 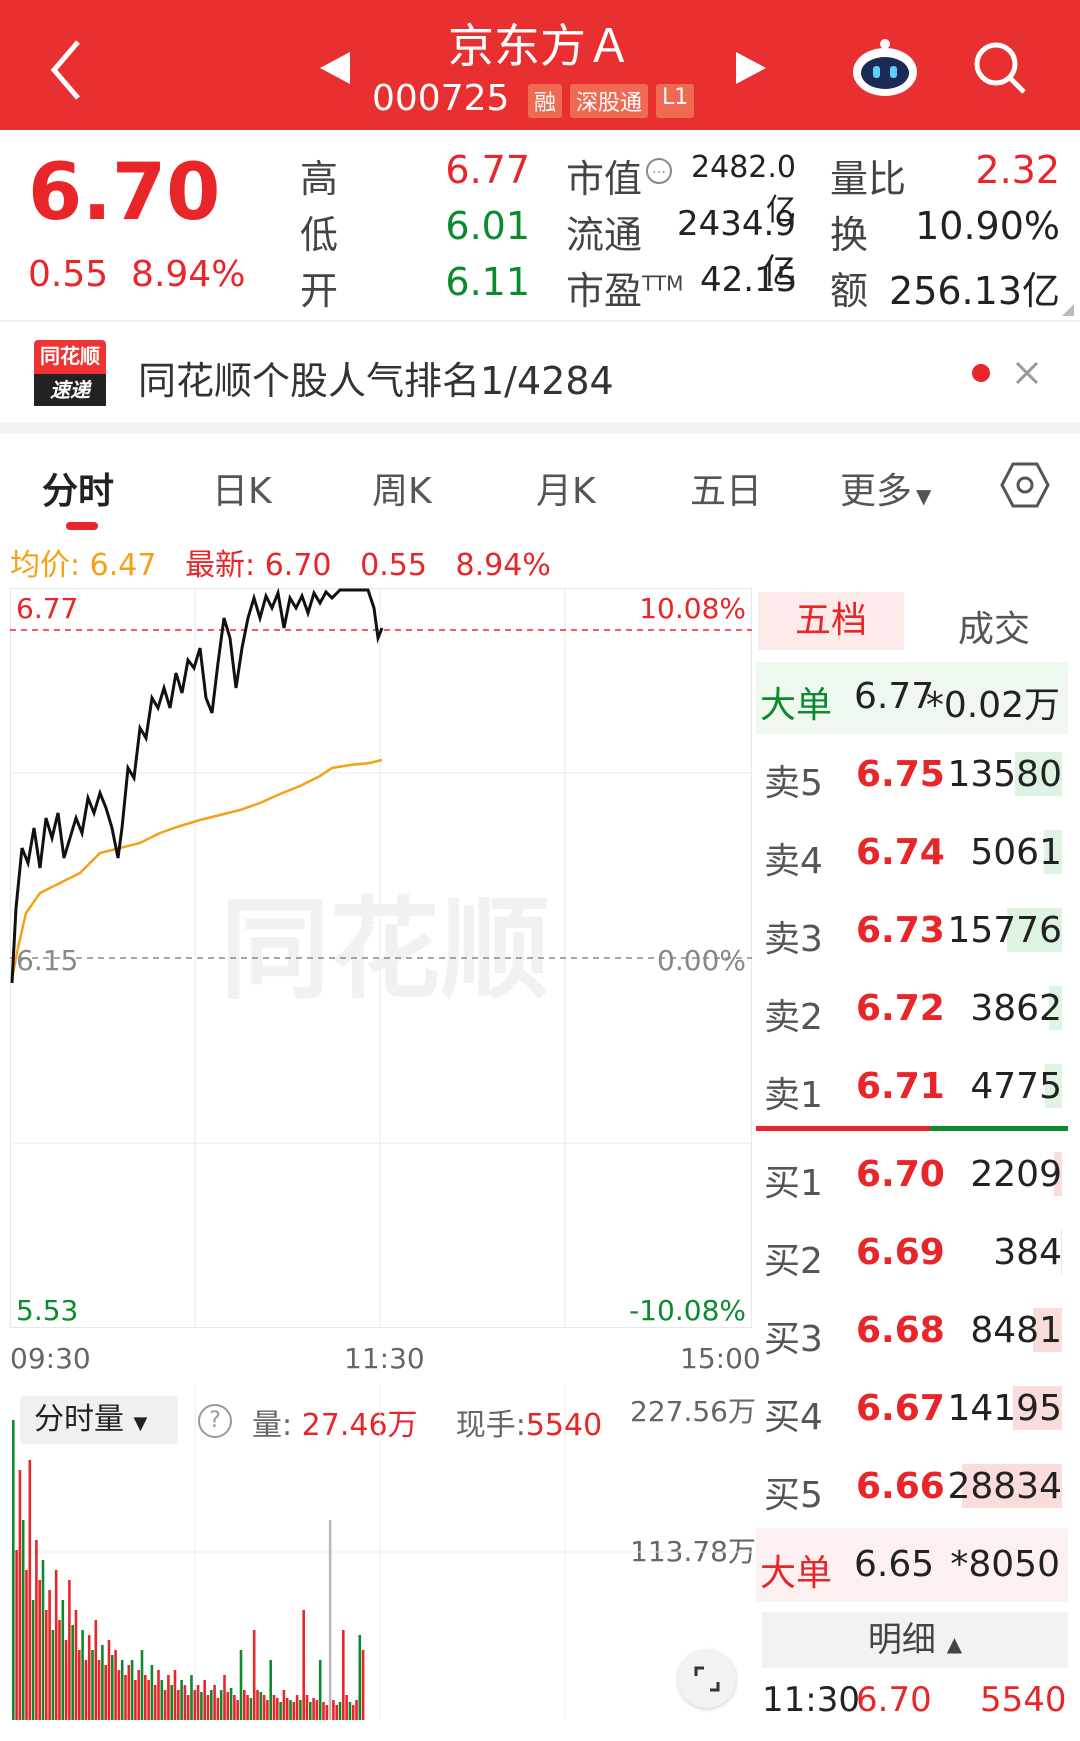 What do you see at coordinates (831, 621) in the screenshot?
I see `tab-five-level: 五档` at bounding box center [831, 621].